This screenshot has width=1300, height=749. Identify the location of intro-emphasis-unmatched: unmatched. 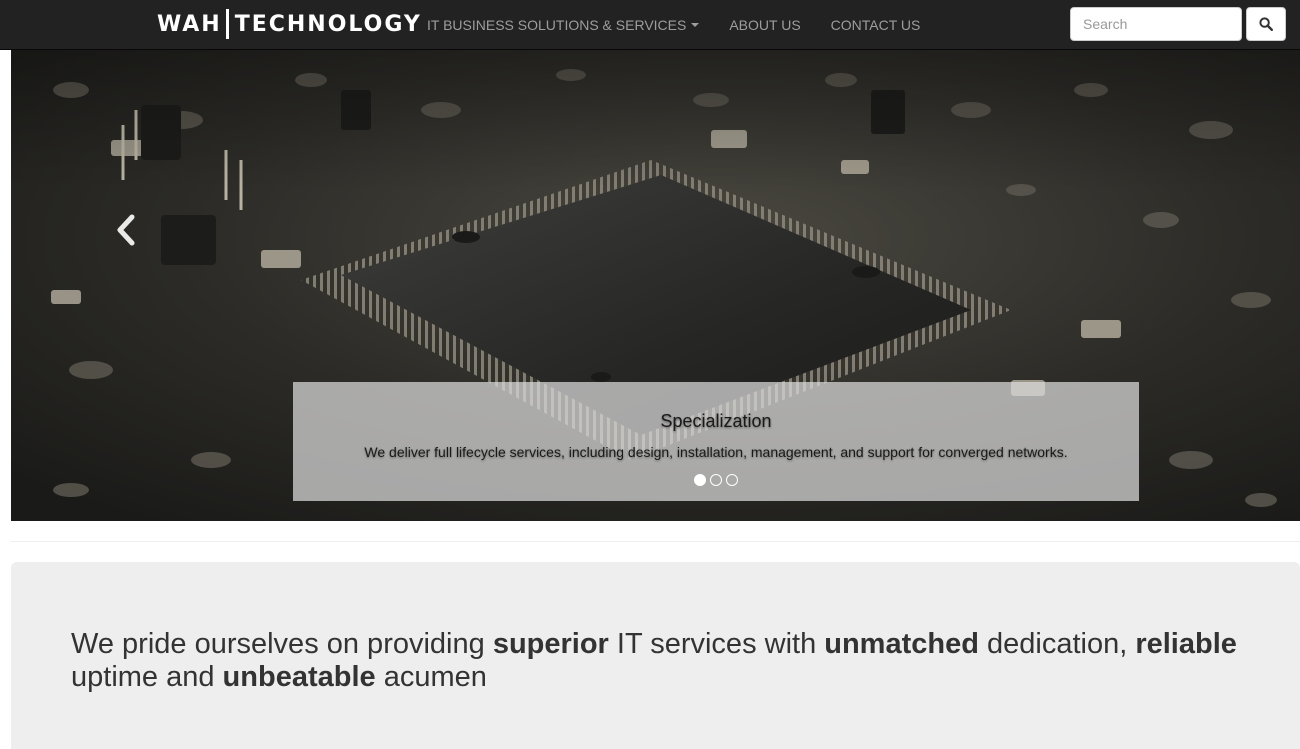
(901, 644).